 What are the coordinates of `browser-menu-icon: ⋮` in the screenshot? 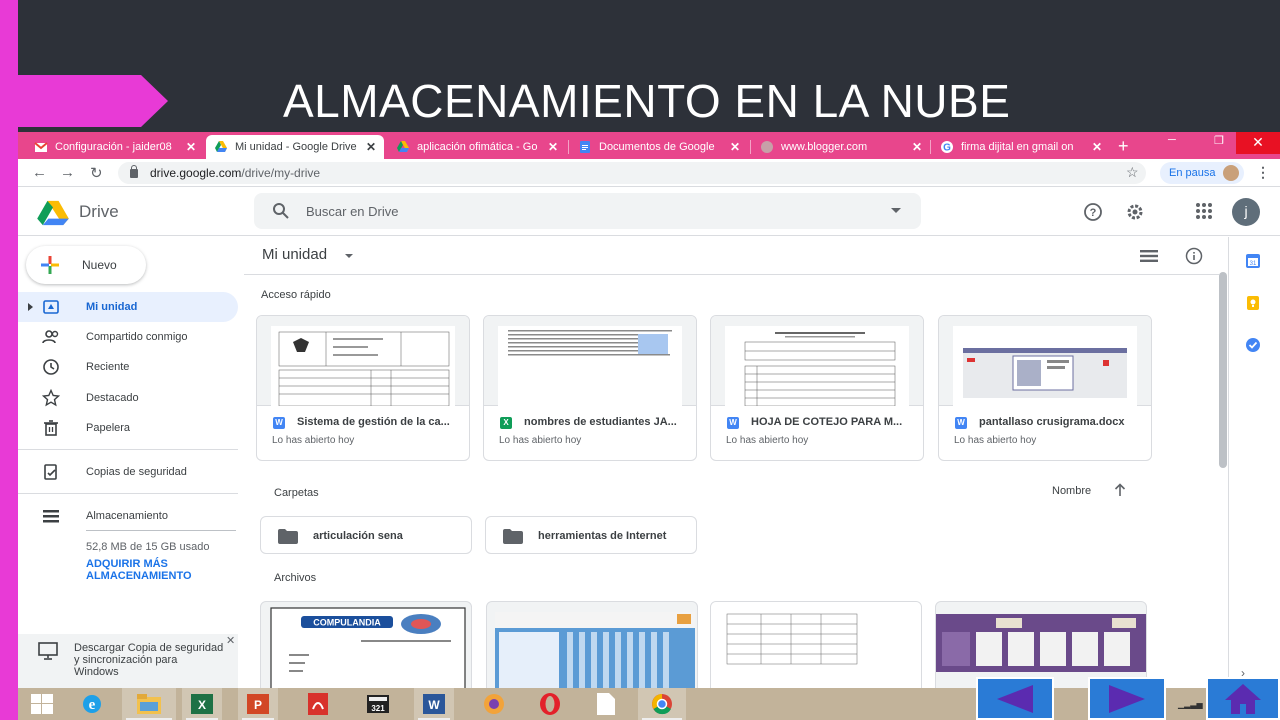 It's located at (1263, 172).